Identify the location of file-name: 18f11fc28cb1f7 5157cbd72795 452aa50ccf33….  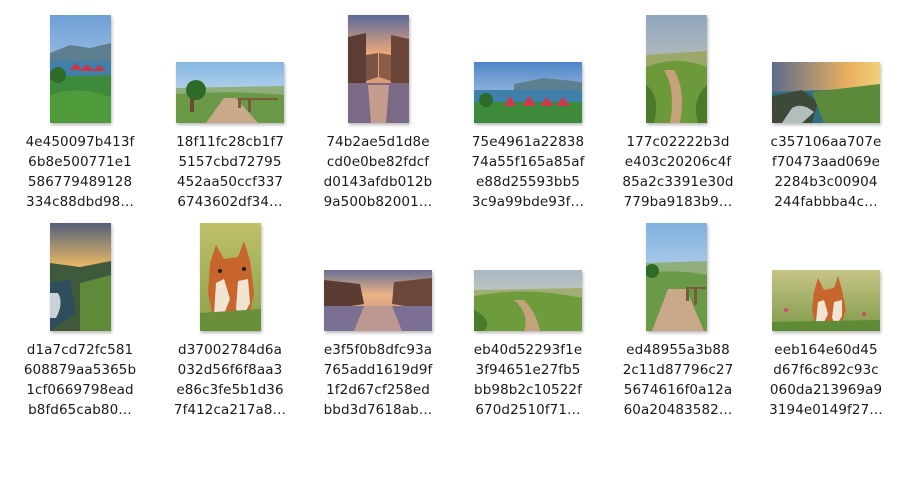
(230, 172).